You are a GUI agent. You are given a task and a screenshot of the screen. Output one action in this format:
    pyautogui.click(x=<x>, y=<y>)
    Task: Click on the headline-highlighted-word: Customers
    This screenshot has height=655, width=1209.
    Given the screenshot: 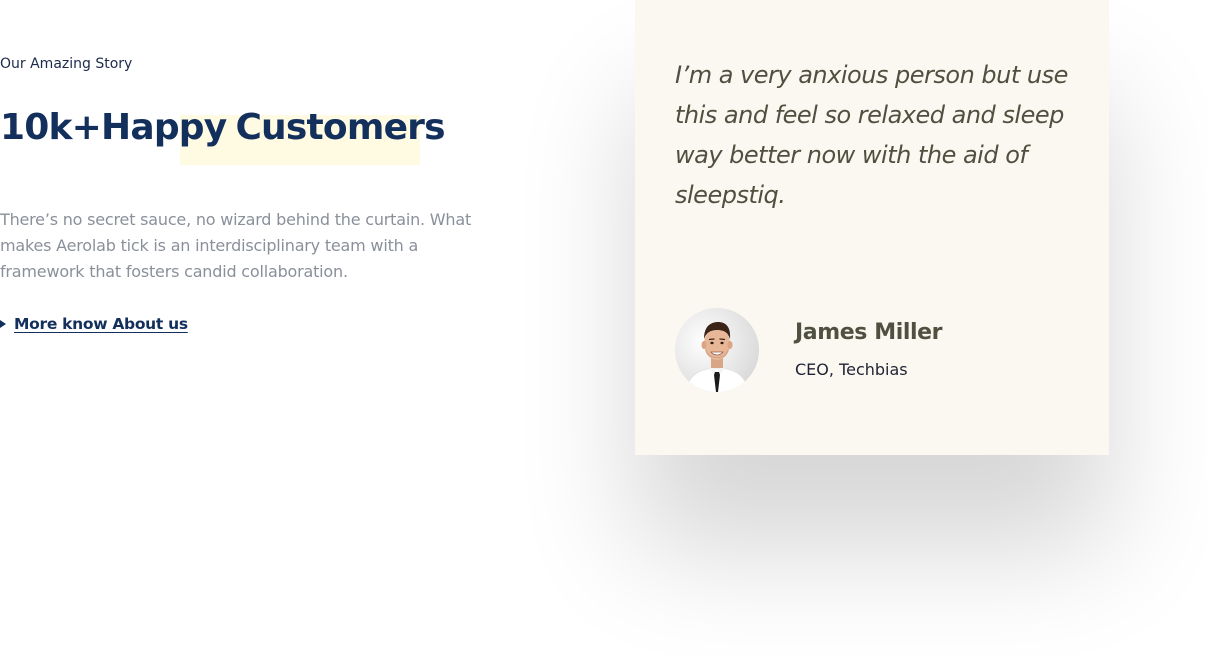 What is the action you would take?
    pyautogui.click(x=340, y=127)
    